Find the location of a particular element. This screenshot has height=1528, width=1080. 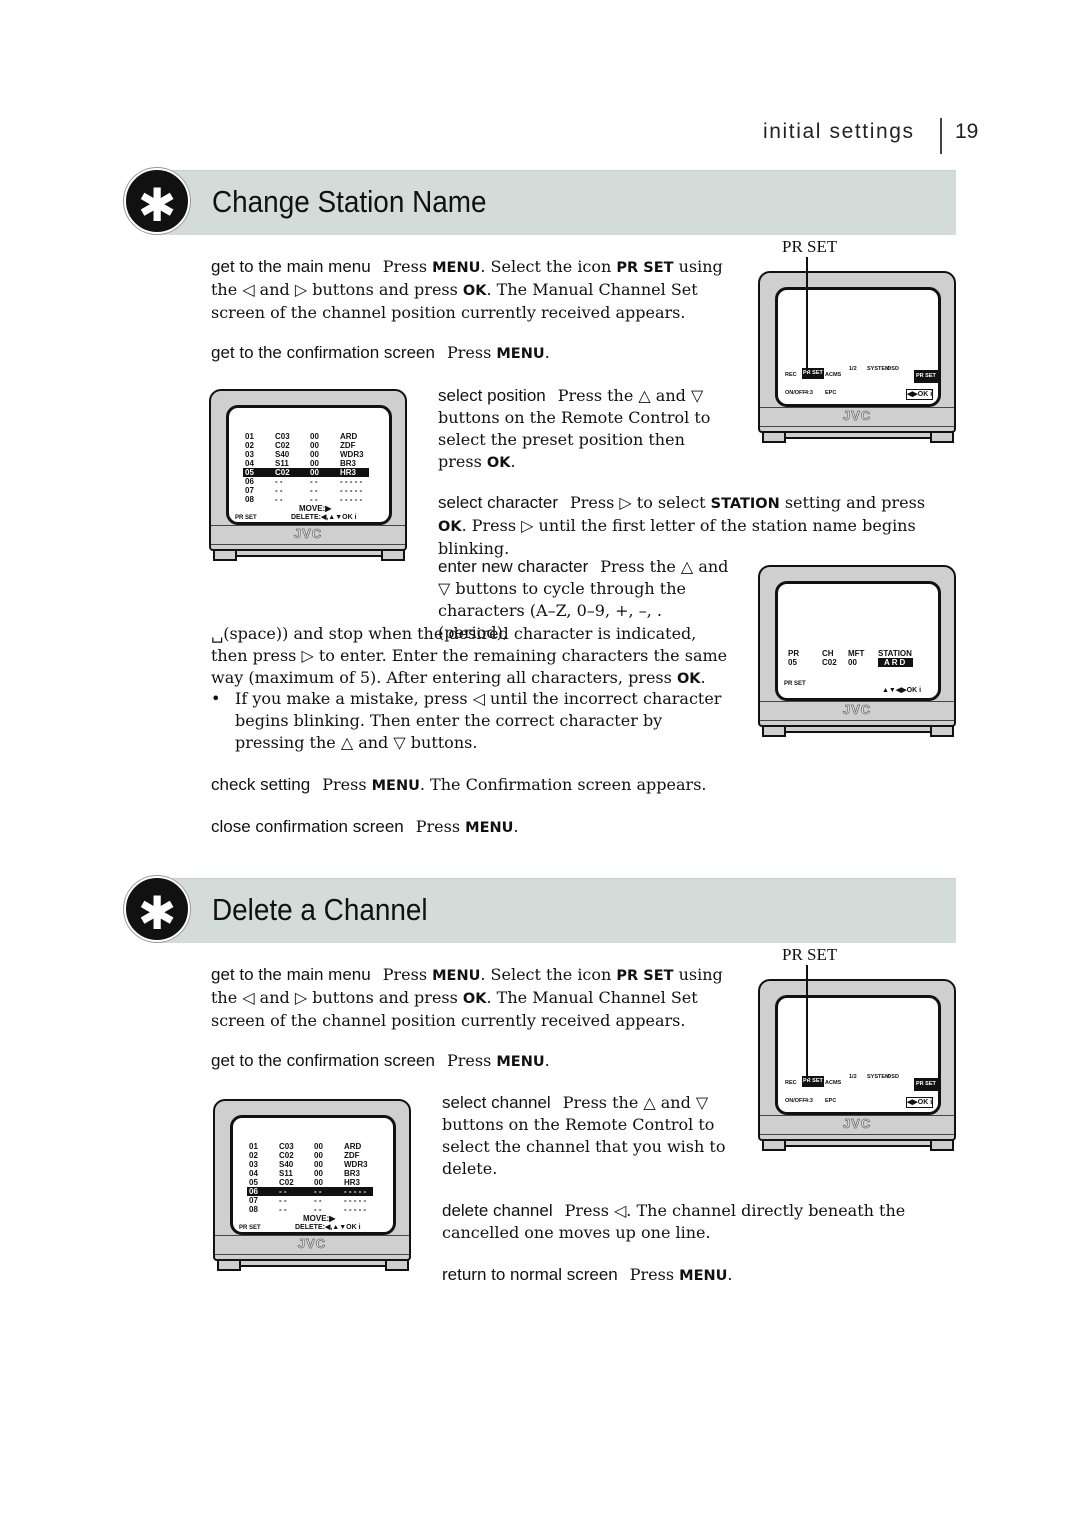

channel-cell: 07 is located at coordinates (249, 490).